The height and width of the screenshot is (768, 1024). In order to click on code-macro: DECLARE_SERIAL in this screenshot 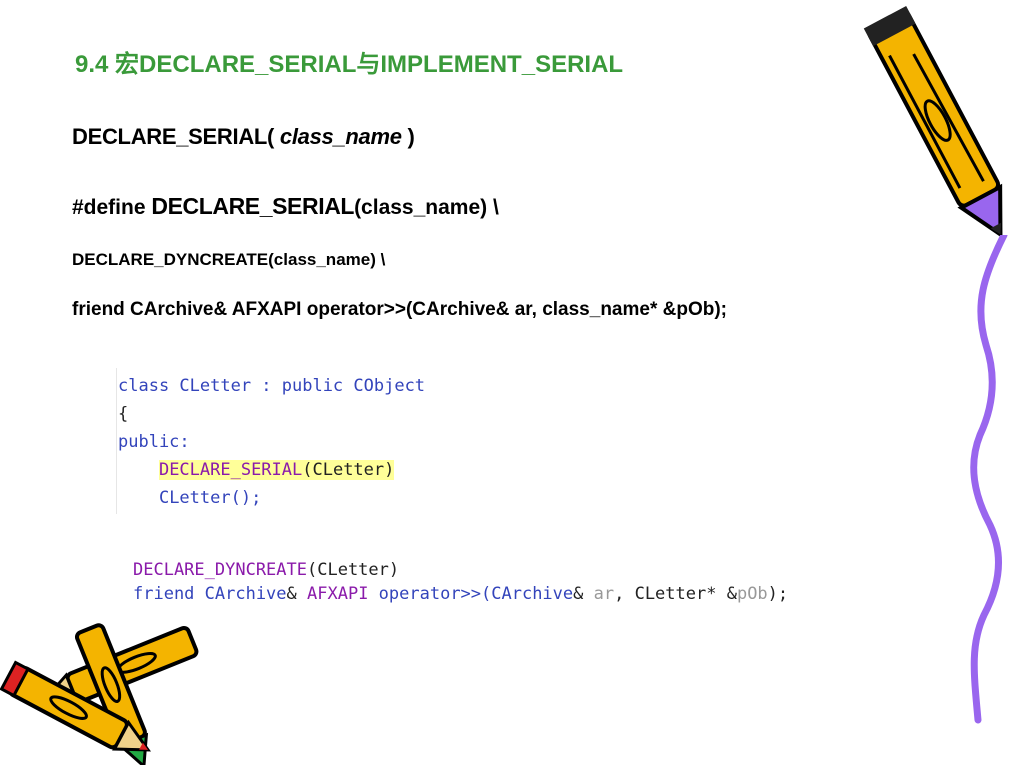, I will do `click(230, 470)`.